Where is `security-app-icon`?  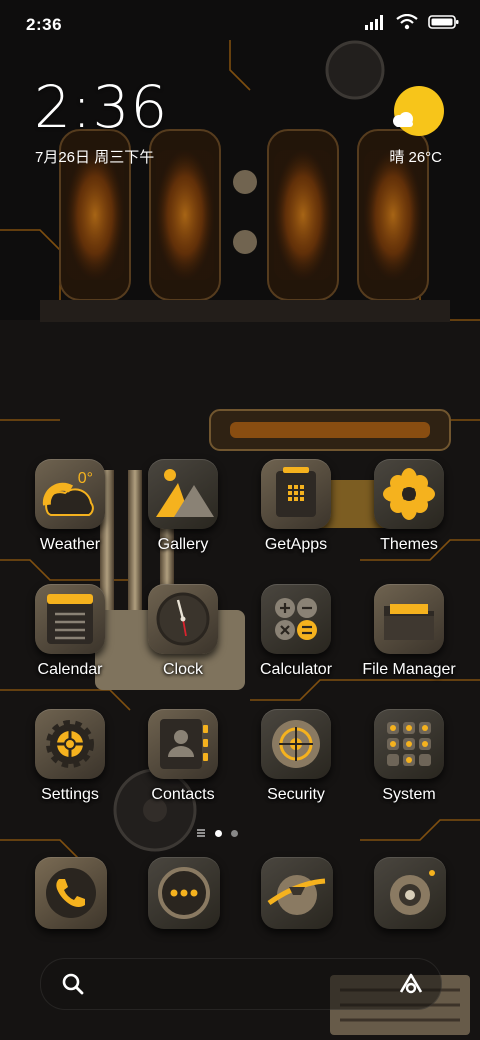 security-app-icon is located at coordinates (296, 744).